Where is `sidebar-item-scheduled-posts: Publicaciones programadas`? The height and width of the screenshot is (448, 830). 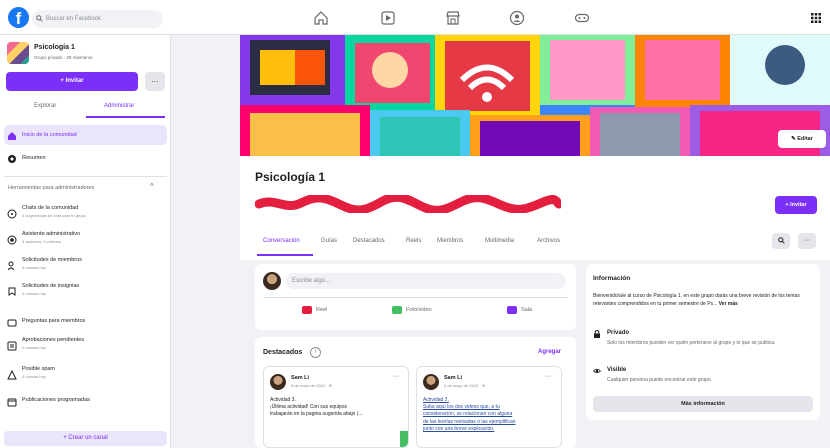
sidebar-item-scheduled-posts: Publicaciones programadas is located at coordinates (85, 402).